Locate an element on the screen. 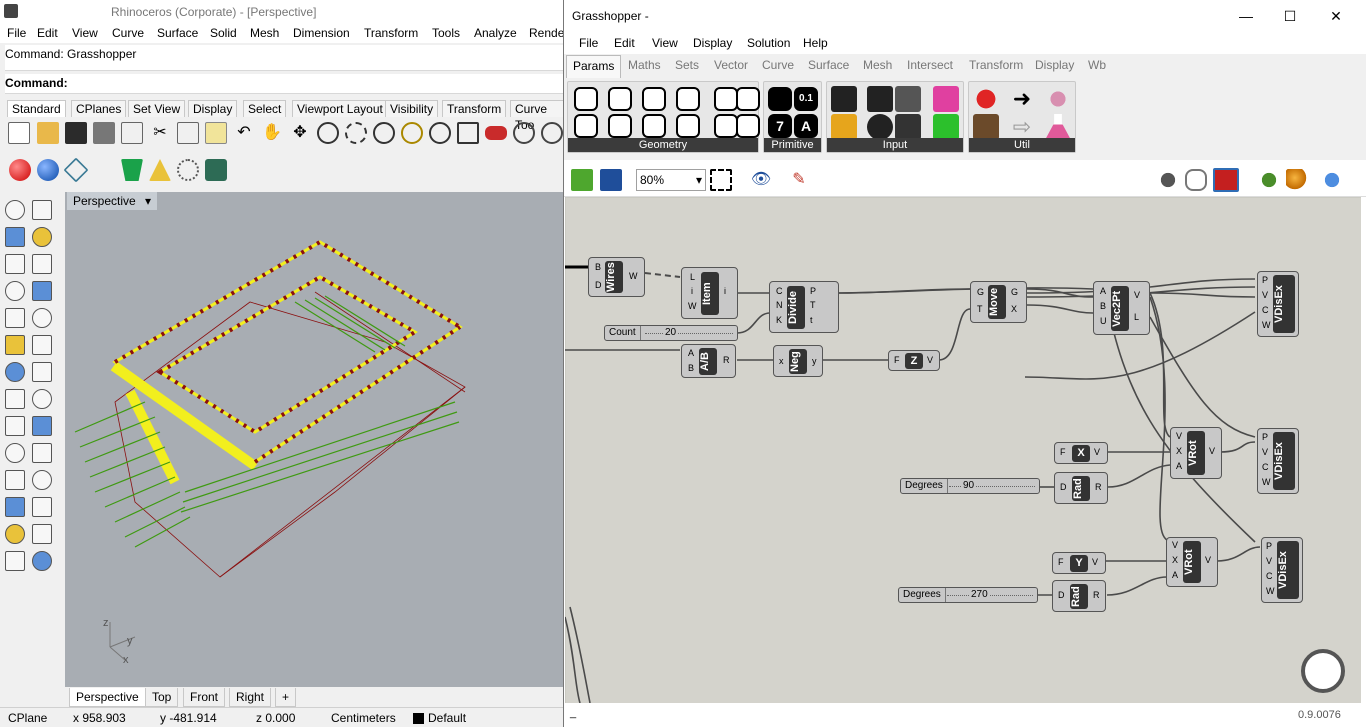  param-text-icon: A is located at coordinates (806, 126).